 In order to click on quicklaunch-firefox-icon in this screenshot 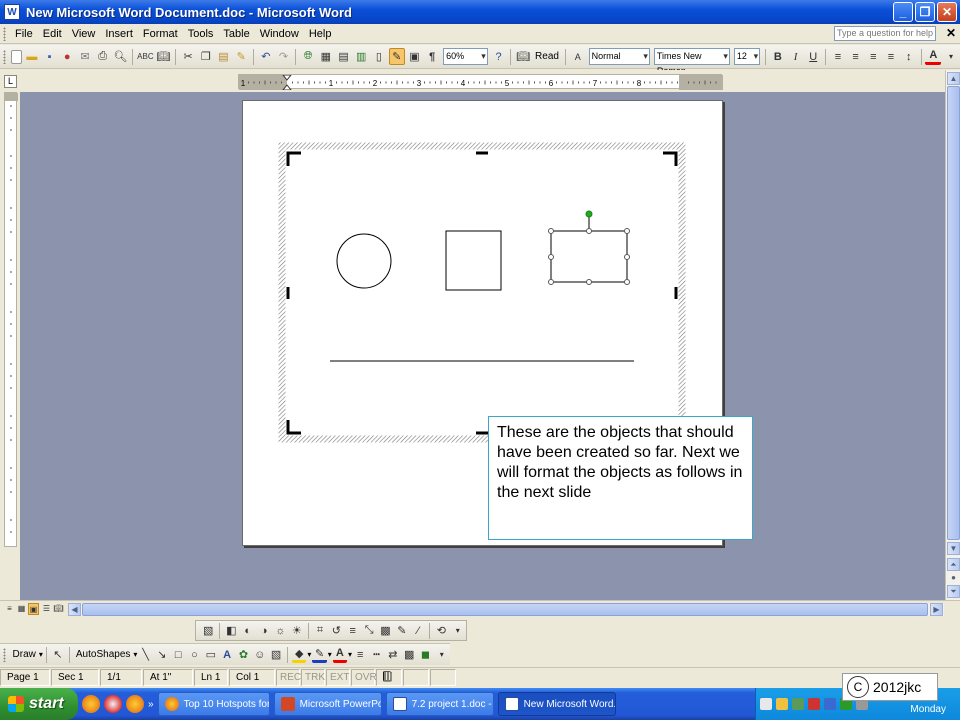, I will do `click(91, 704)`.